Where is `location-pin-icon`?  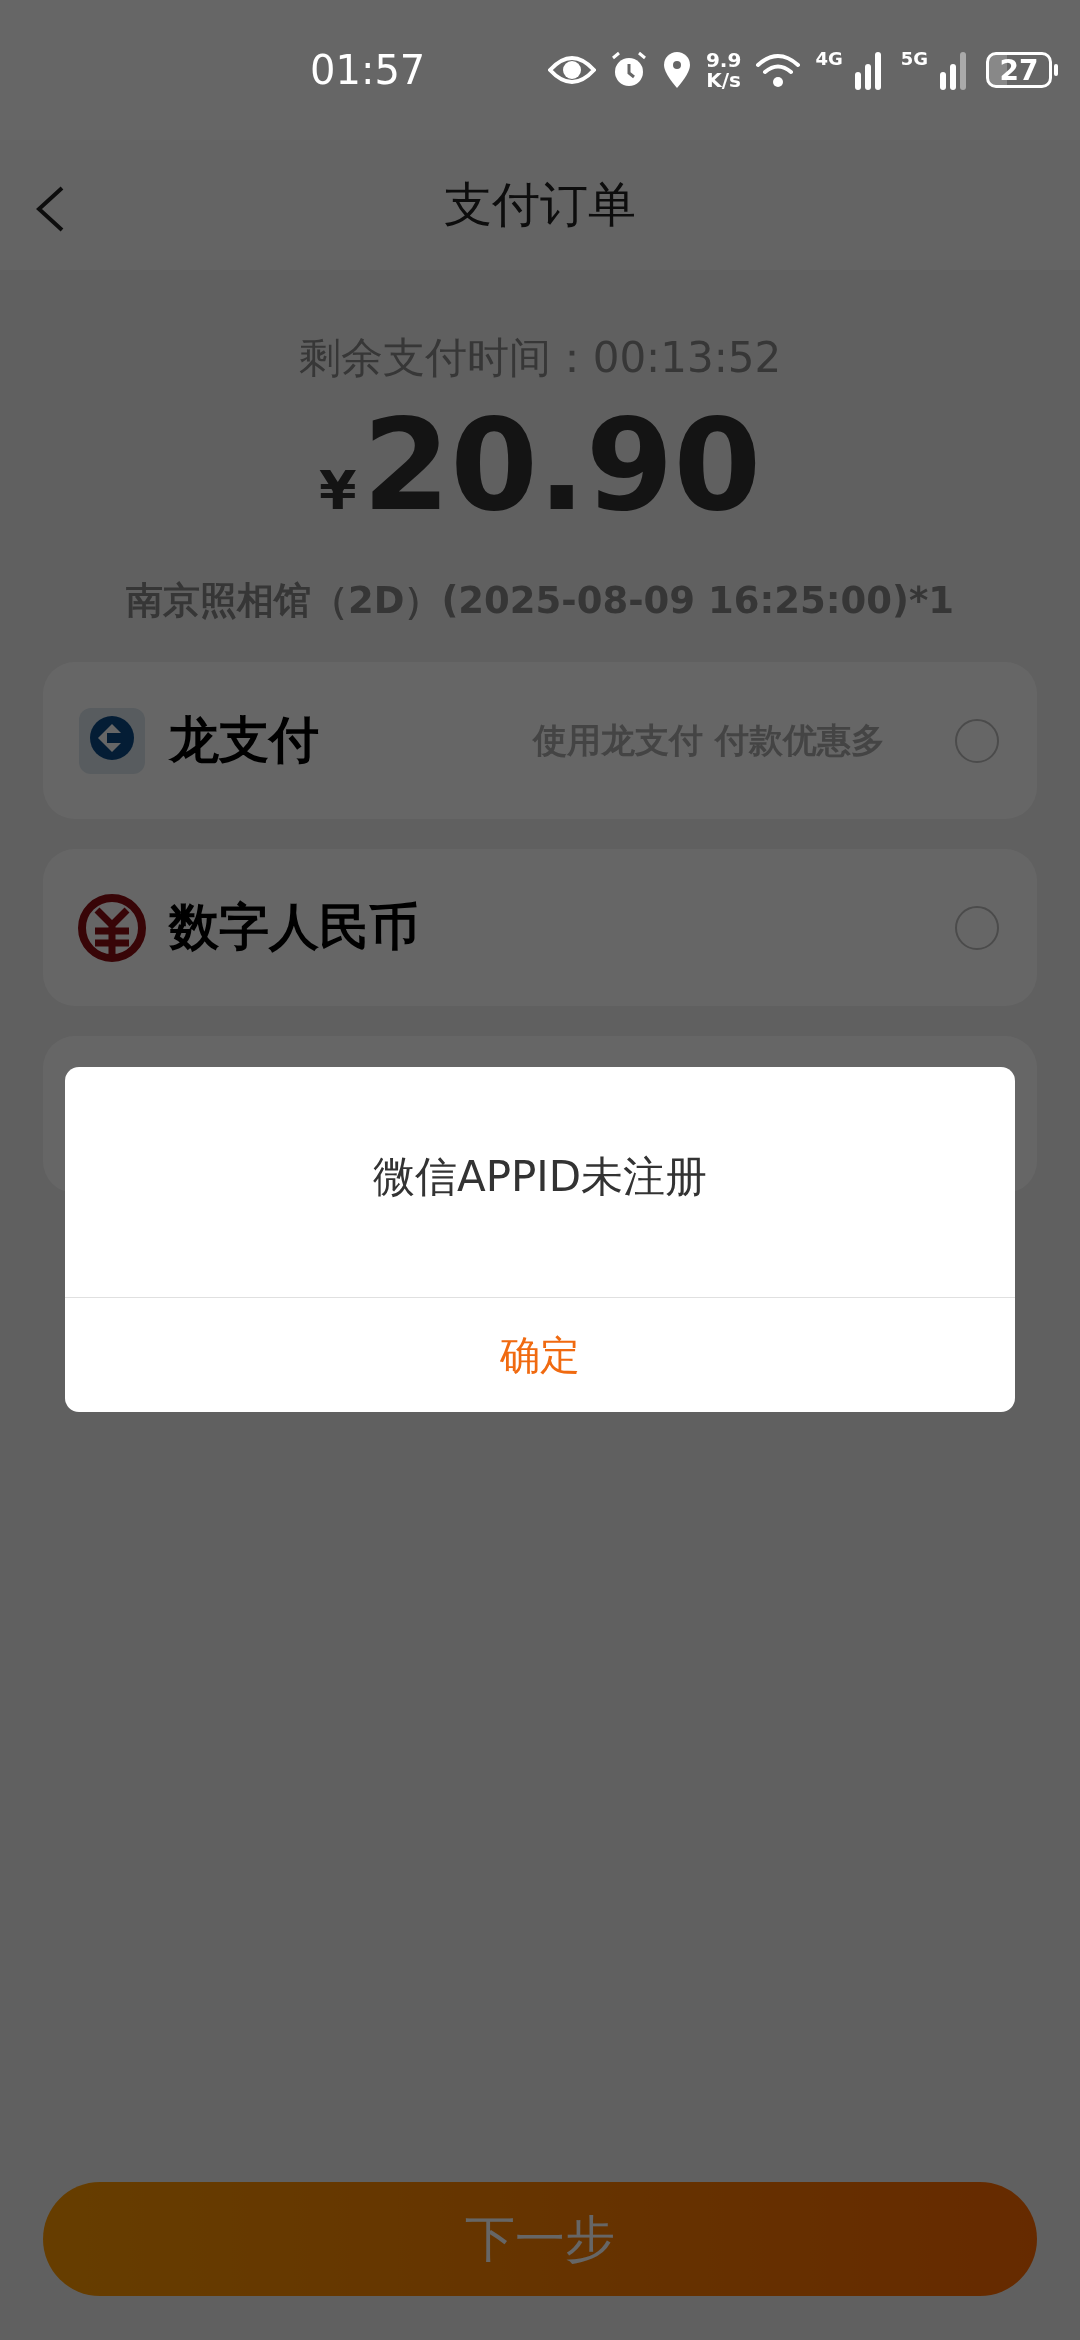
location-pin-icon is located at coordinates (676, 70).